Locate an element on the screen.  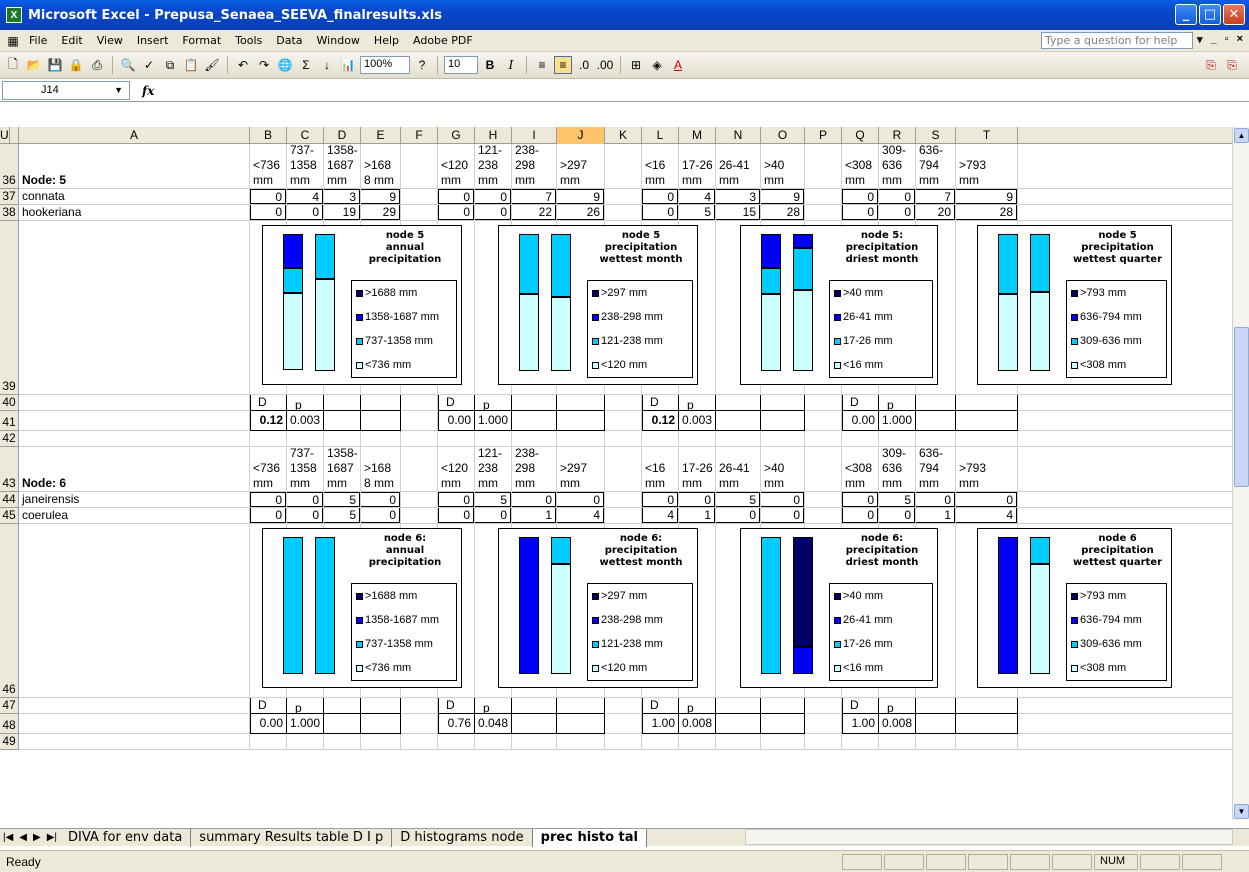
font-color-icon: A is located at coordinates (678, 65).